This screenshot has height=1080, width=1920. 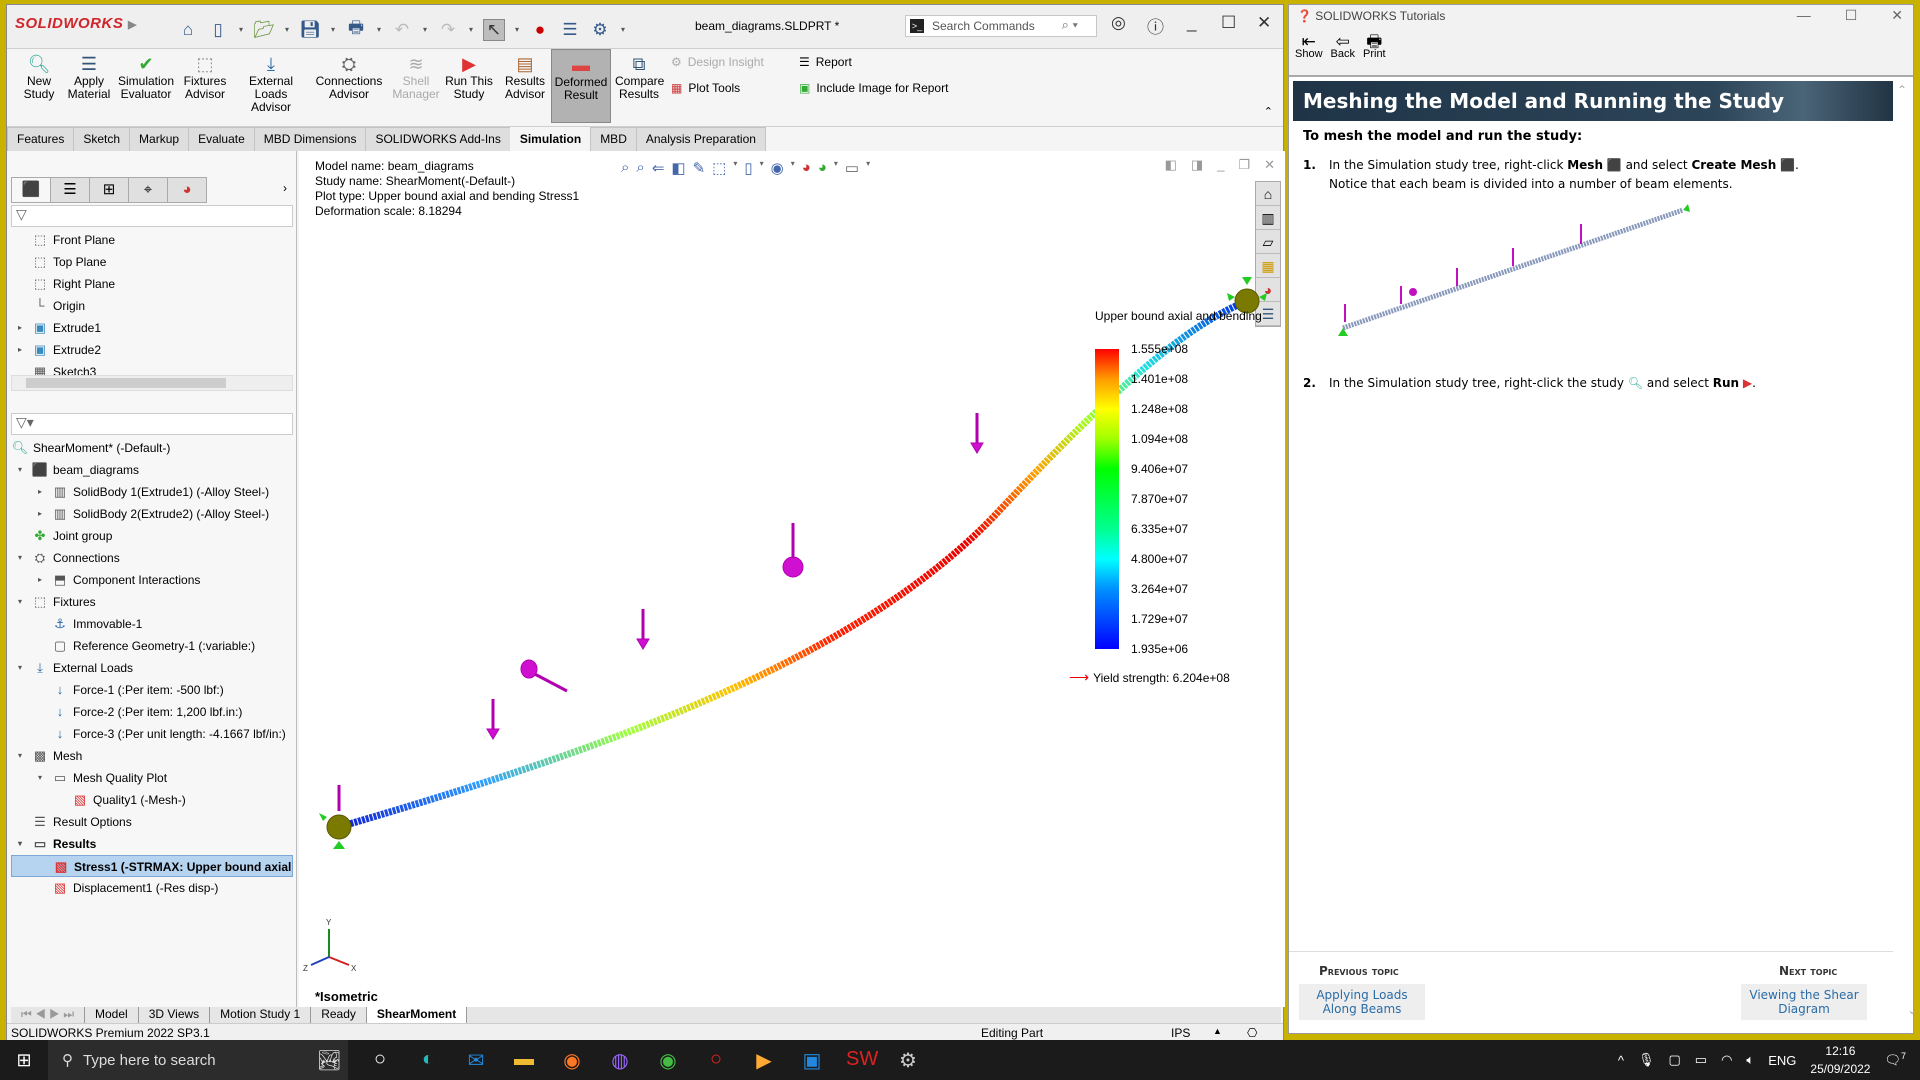 What do you see at coordinates (261, 1015) in the screenshot?
I see `tab-motion-study: Motion Study 1` at bounding box center [261, 1015].